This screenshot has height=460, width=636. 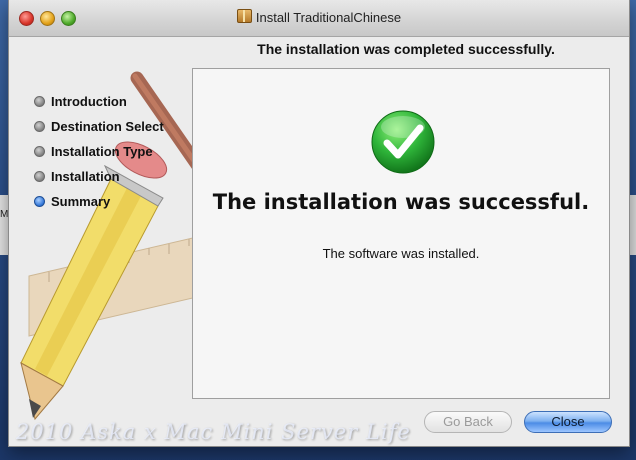 I want to click on step-installation-type: Installation Type, so click(x=99, y=151).